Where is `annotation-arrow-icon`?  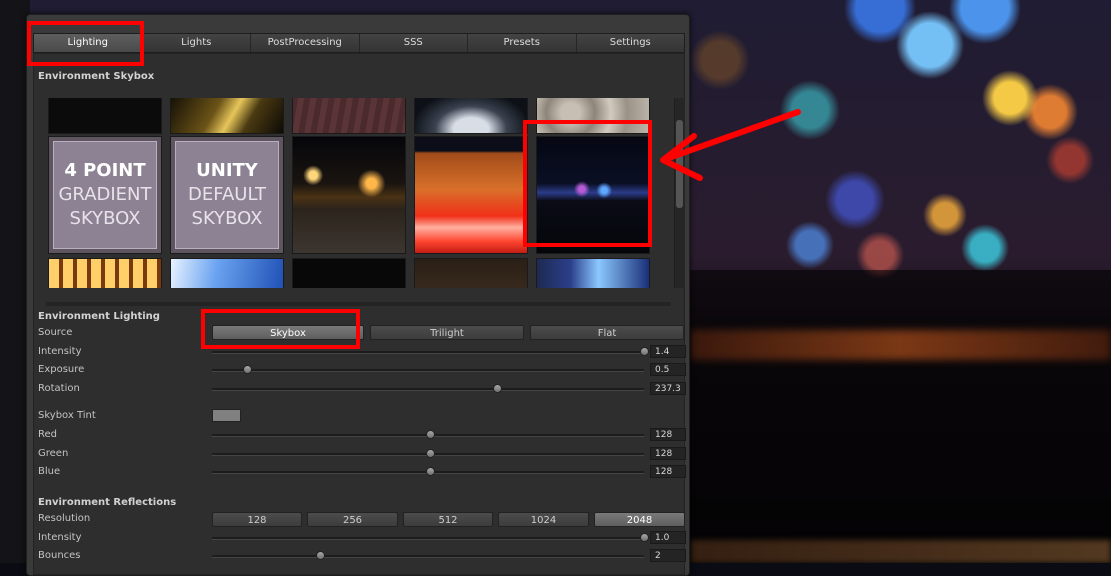 annotation-arrow-icon is located at coordinates (730, 145).